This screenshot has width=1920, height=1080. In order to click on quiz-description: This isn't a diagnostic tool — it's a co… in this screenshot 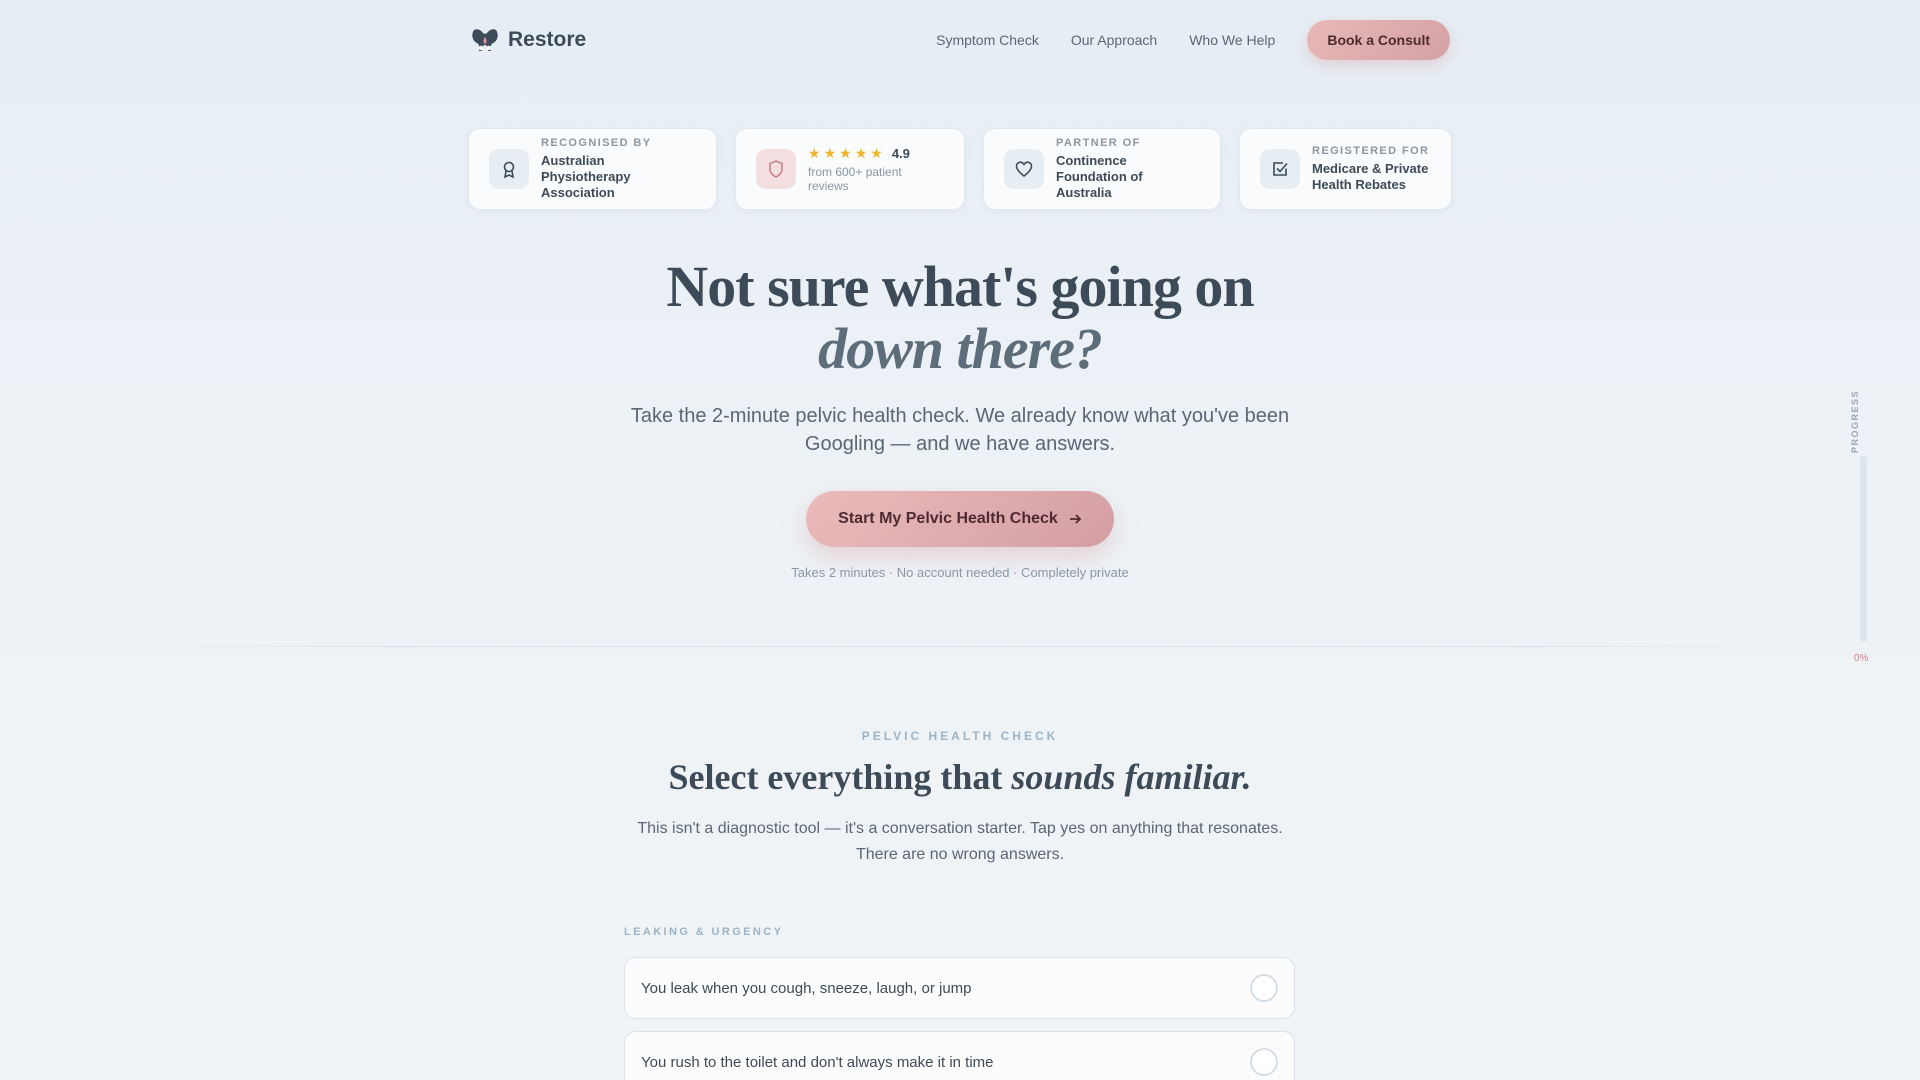, I will do `click(960, 841)`.